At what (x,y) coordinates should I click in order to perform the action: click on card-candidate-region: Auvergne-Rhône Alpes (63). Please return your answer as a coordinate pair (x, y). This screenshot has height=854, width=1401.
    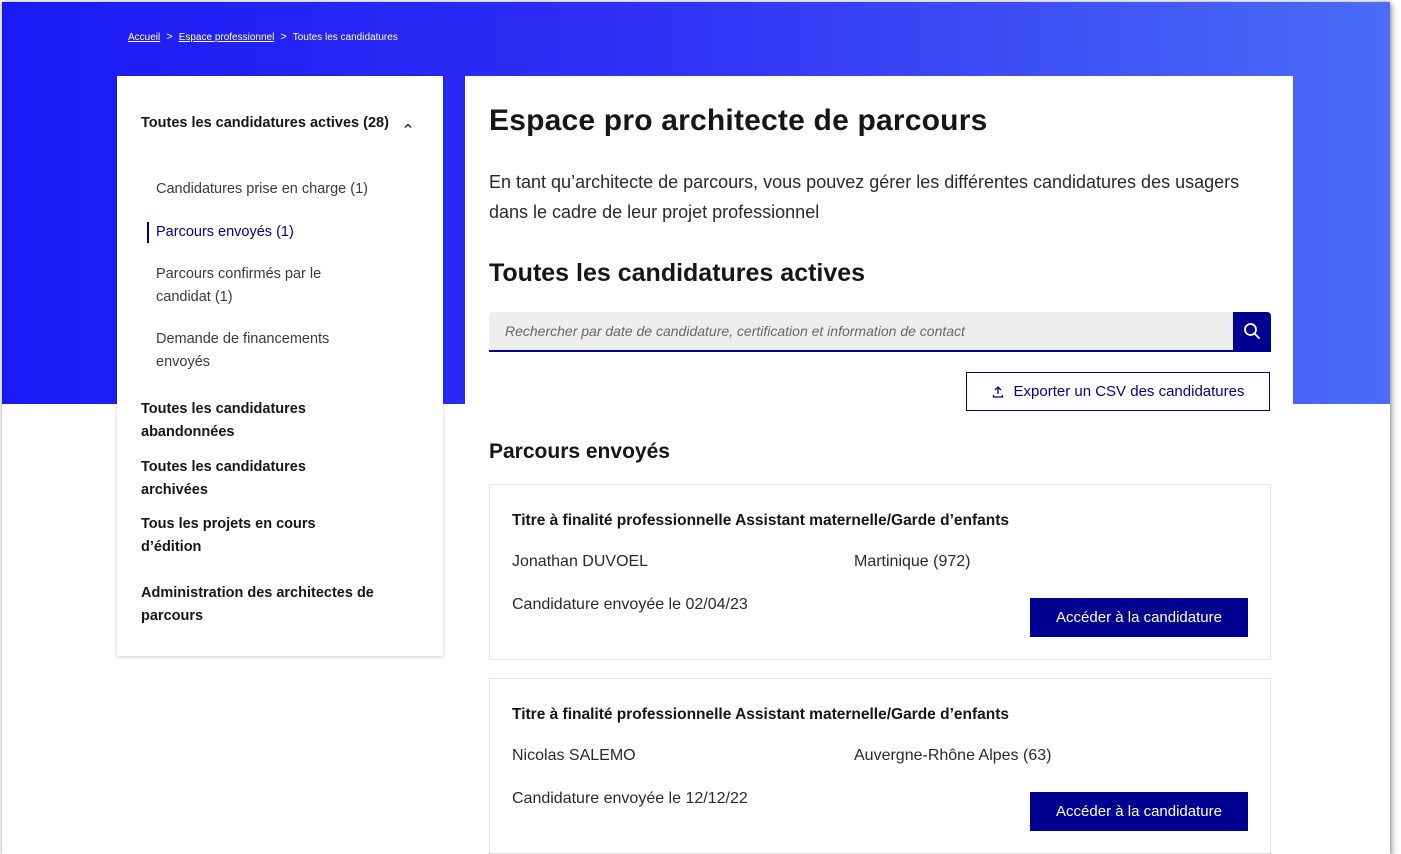
    Looking at the image, I should click on (953, 755).